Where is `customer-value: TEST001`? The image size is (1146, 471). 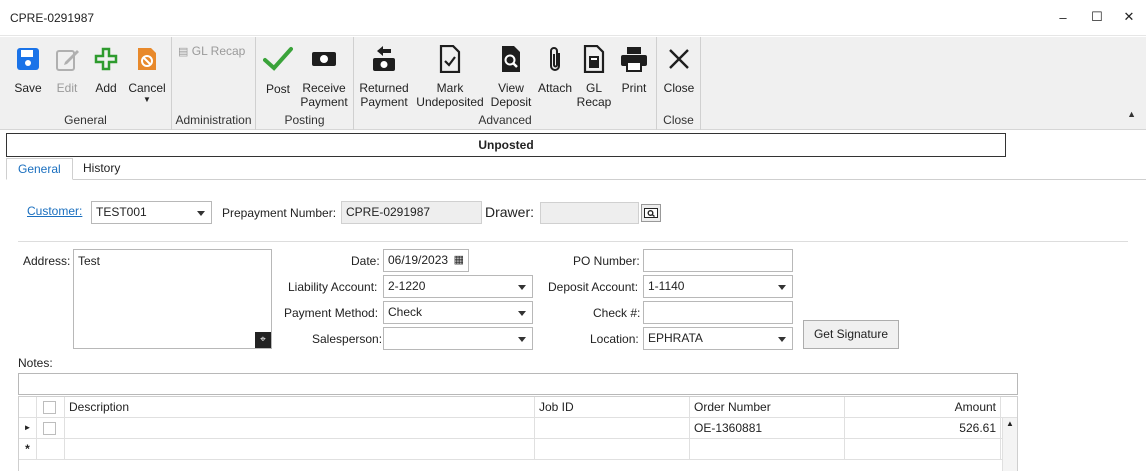
customer-value: TEST001 is located at coordinates (121, 212).